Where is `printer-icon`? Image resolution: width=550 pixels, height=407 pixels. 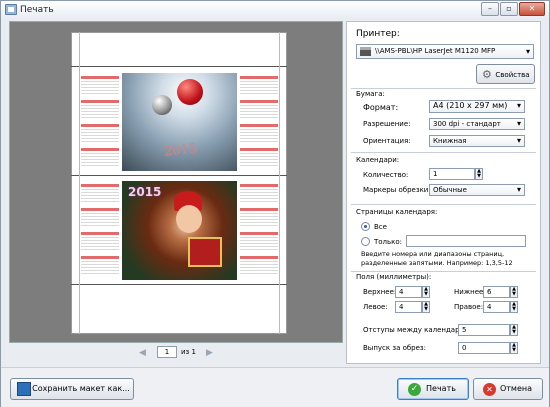
printer-icon is located at coordinates (365, 51).